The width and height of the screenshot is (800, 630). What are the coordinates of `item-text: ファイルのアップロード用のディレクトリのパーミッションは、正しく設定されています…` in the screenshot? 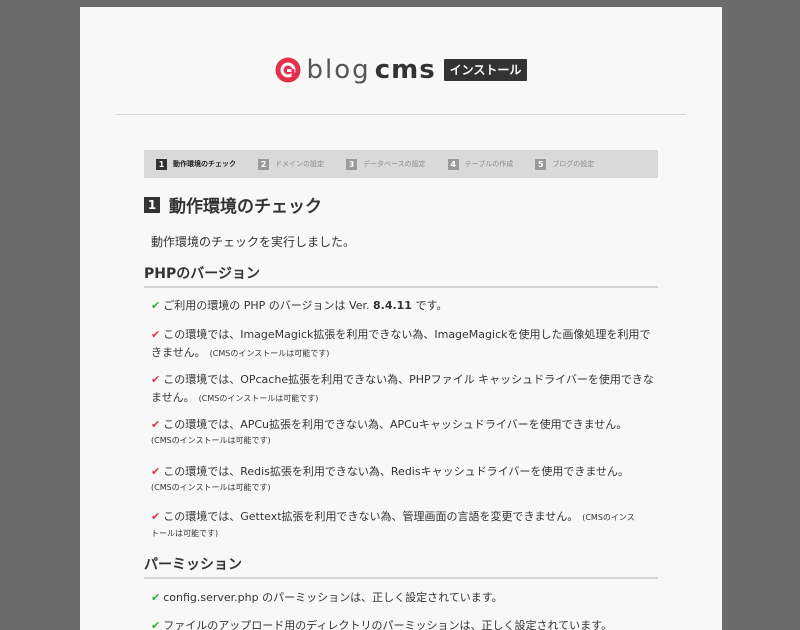 It's located at (388, 624).